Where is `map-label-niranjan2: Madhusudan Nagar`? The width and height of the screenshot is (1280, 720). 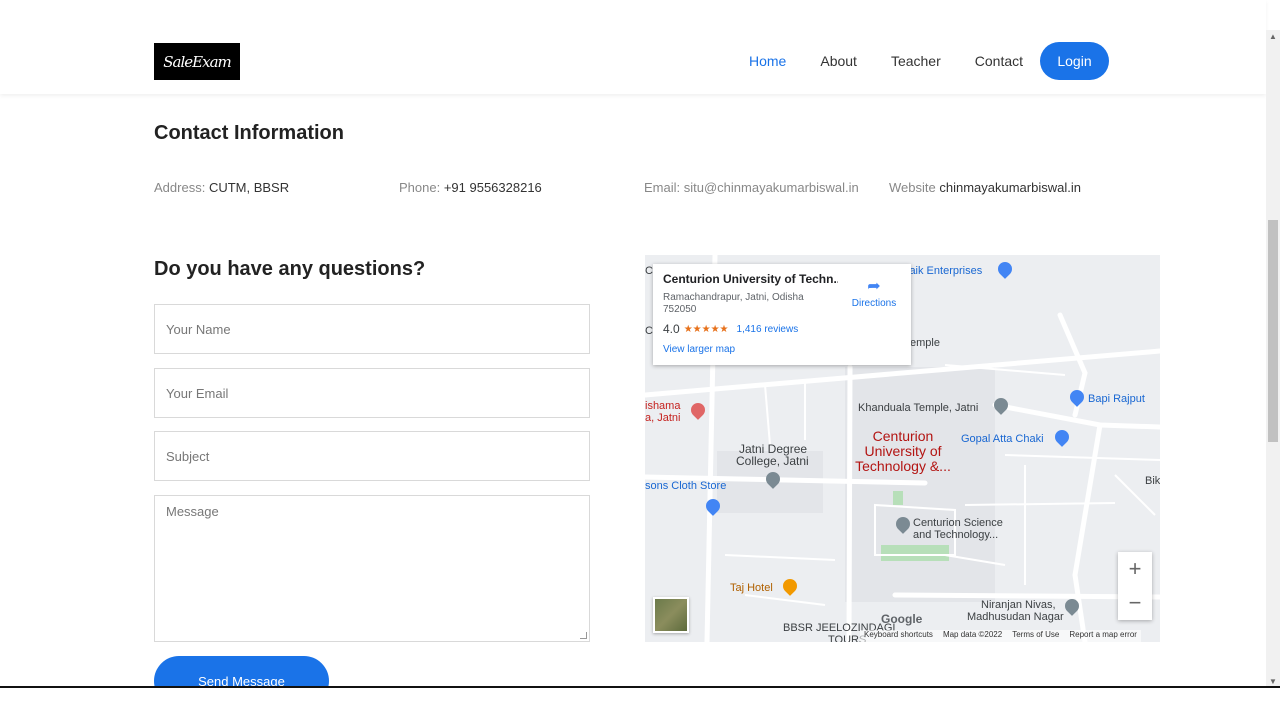 map-label-niranjan2: Madhusudan Nagar is located at coordinates (1015, 617).